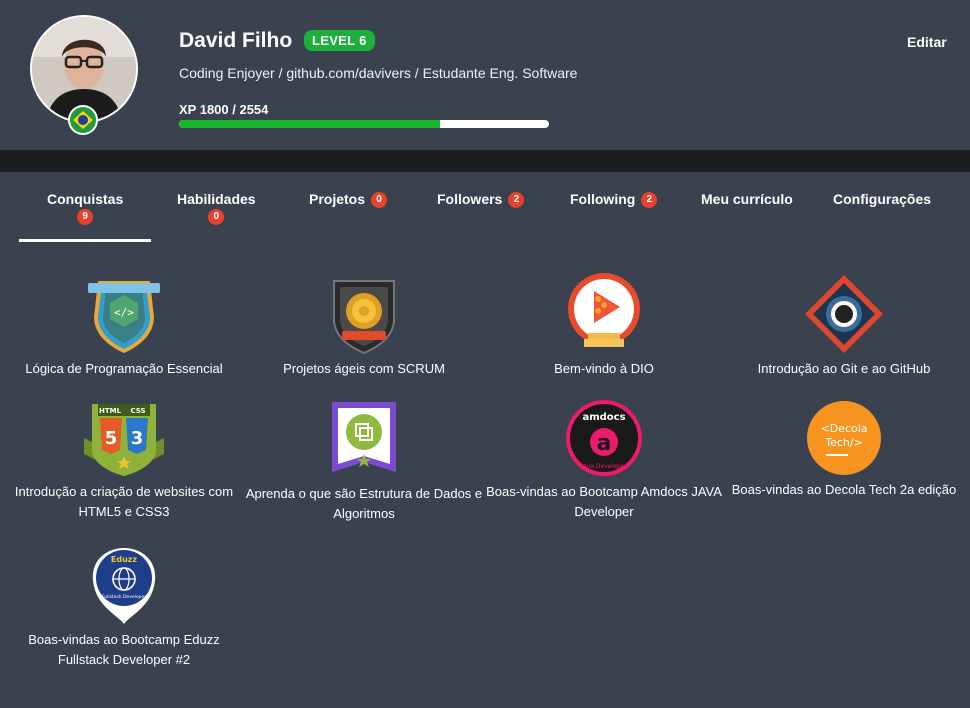 The image size is (970, 708). What do you see at coordinates (124, 559) in the screenshot?
I see `eduzz-top-text: Eduzz` at bounding box center [124, 559].